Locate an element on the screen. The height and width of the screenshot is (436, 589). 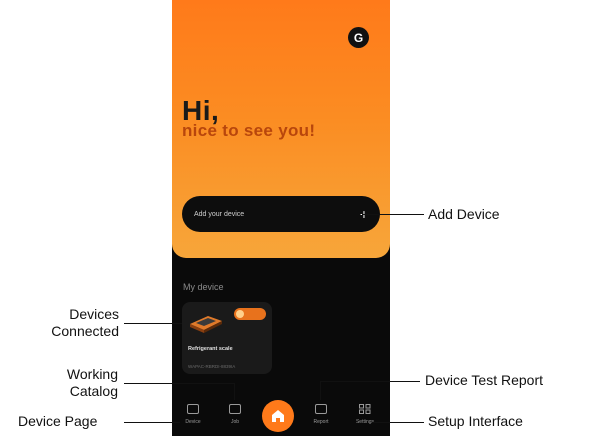
device-power-toggle is located at coordinates (250, 314).